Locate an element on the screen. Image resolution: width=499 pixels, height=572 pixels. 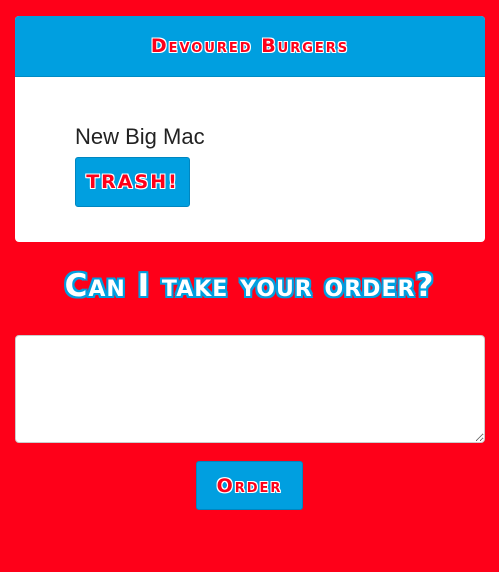
card-header: Devoured Burgers is located at coordinates (250, 46).